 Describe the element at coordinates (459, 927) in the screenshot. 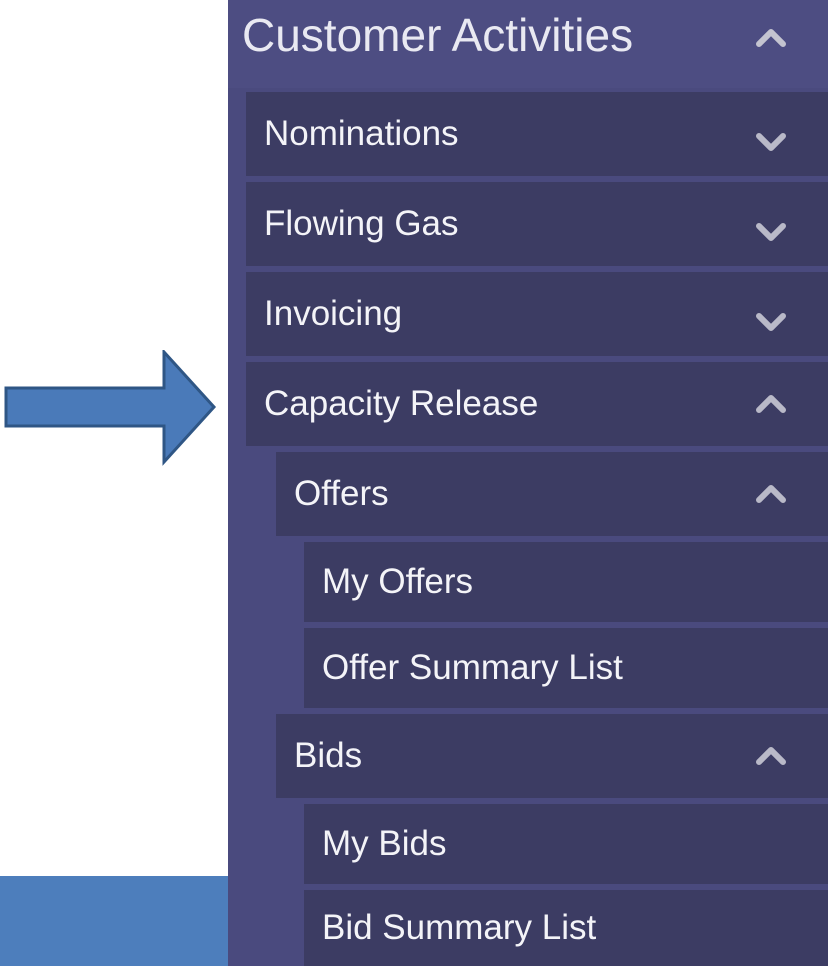

I see `submenu-link-label: Bid Summary List` at that location.